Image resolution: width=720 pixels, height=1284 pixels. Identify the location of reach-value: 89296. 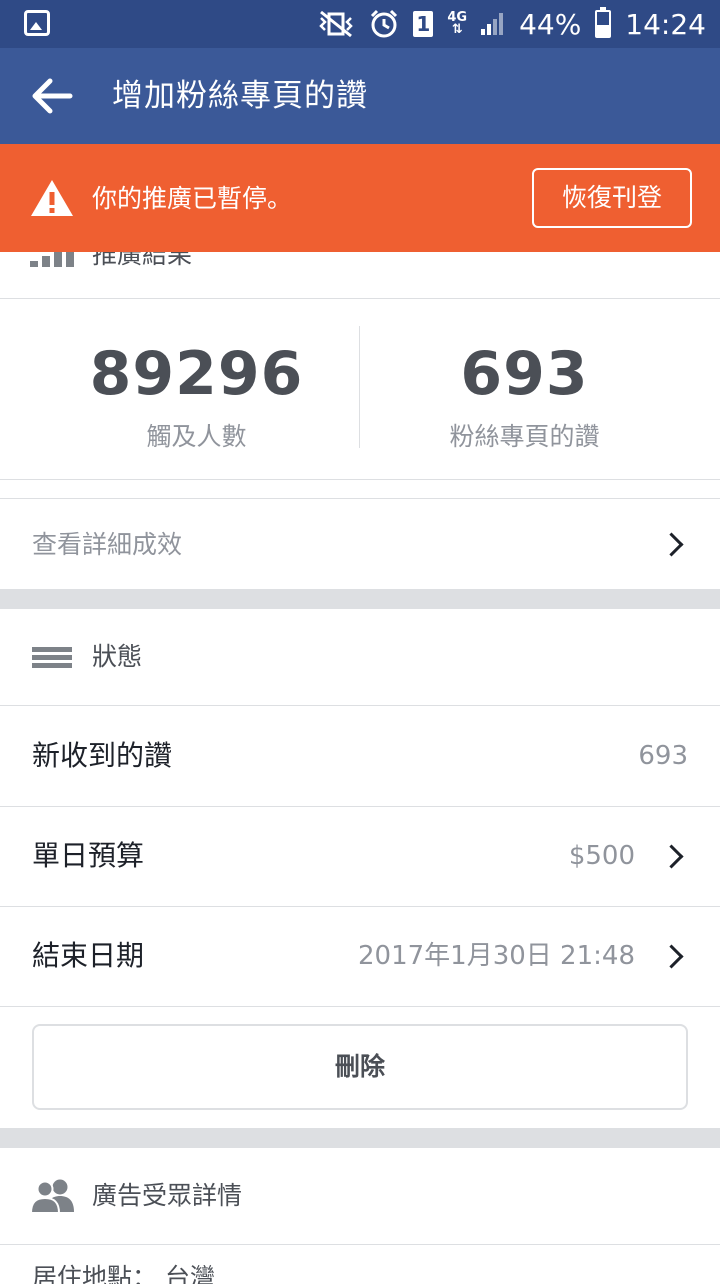
(196, 374).